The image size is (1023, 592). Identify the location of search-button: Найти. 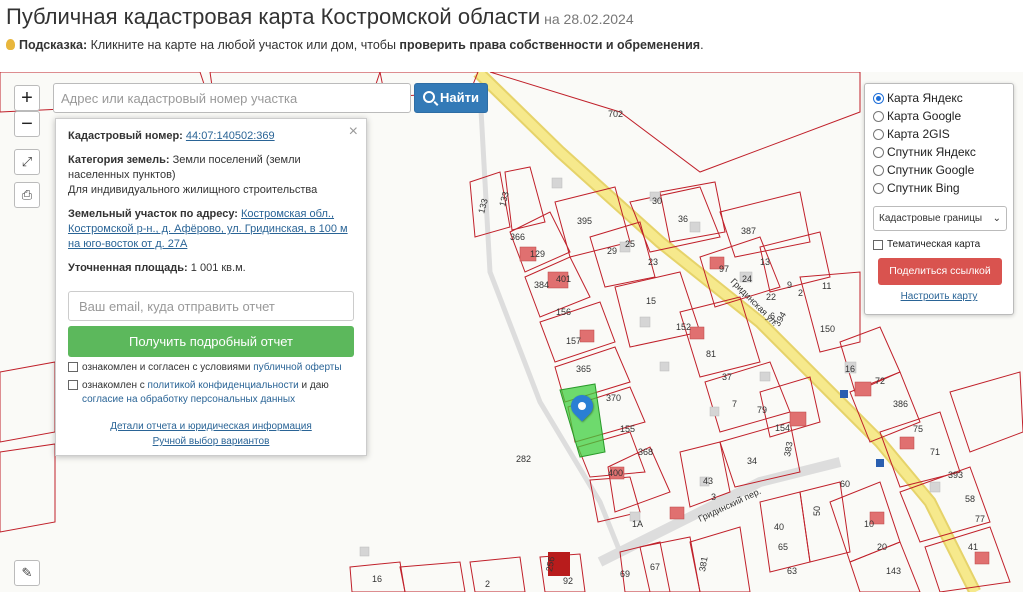
(451, 98).